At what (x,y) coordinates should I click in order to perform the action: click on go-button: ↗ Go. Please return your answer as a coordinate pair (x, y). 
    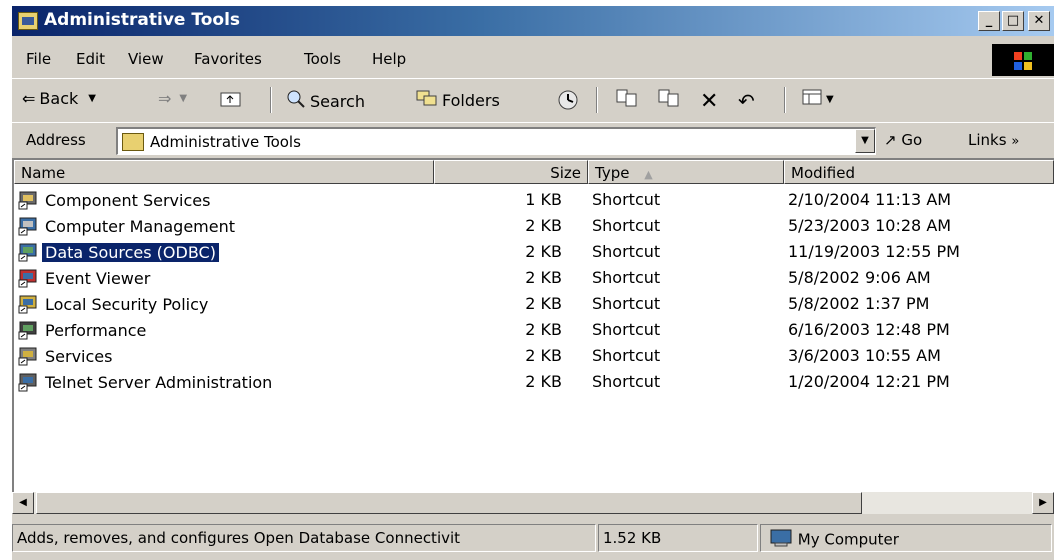
    Looking at the image, I should click on (903, 140).